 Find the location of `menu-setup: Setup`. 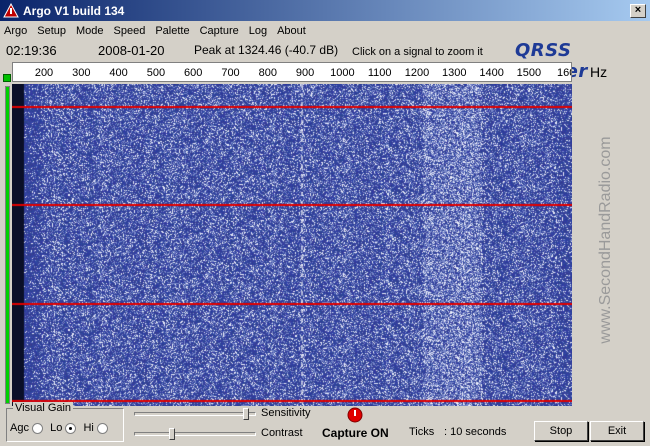

menu-setup: Setup is located at coordinates (51, 31).